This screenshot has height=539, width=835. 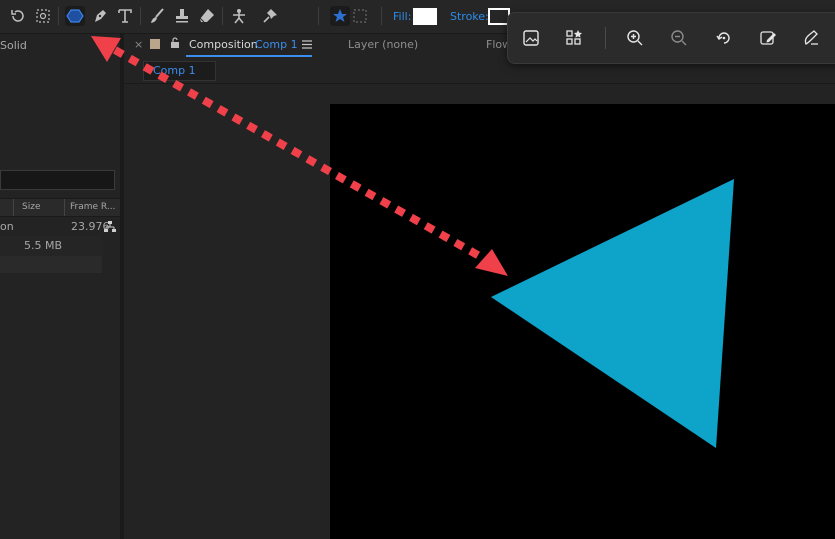 What do you see at coordinates (679, 38) in the screenshot?
I see `zoom-out-icon` at bounding box center [679, 38].